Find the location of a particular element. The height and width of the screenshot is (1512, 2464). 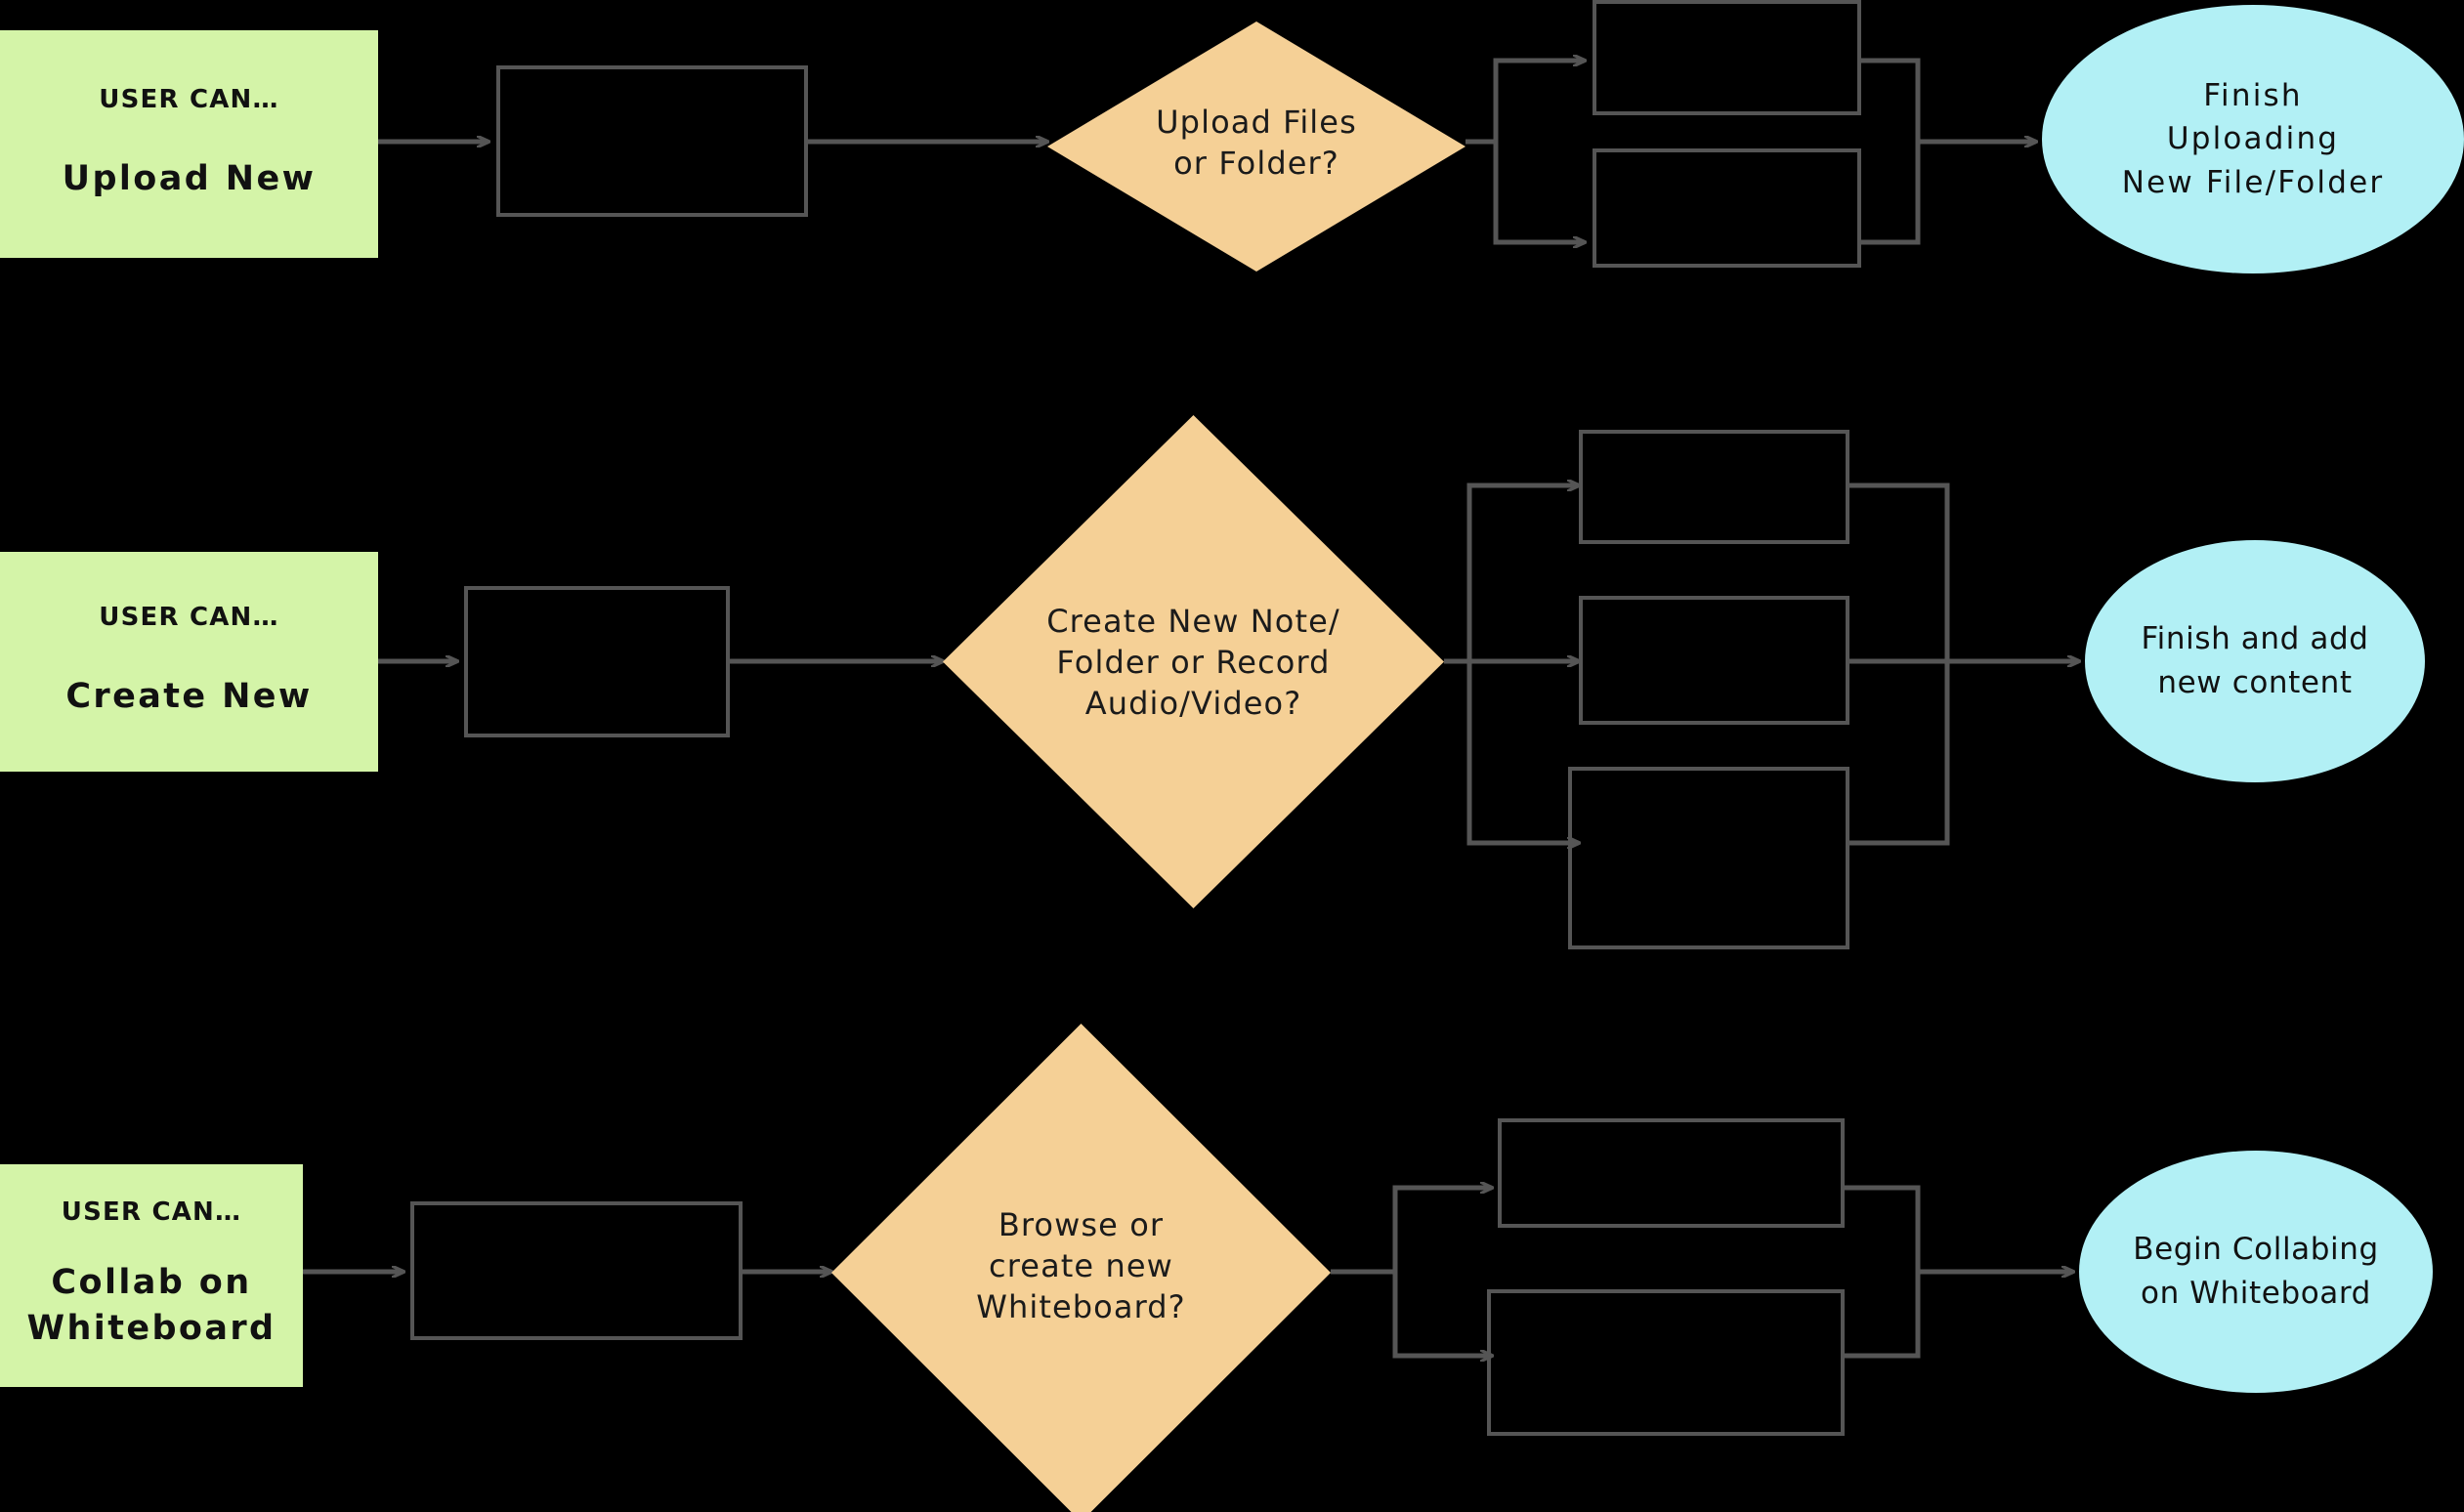

process-box-upload-new is located at coordinates (652, 141).